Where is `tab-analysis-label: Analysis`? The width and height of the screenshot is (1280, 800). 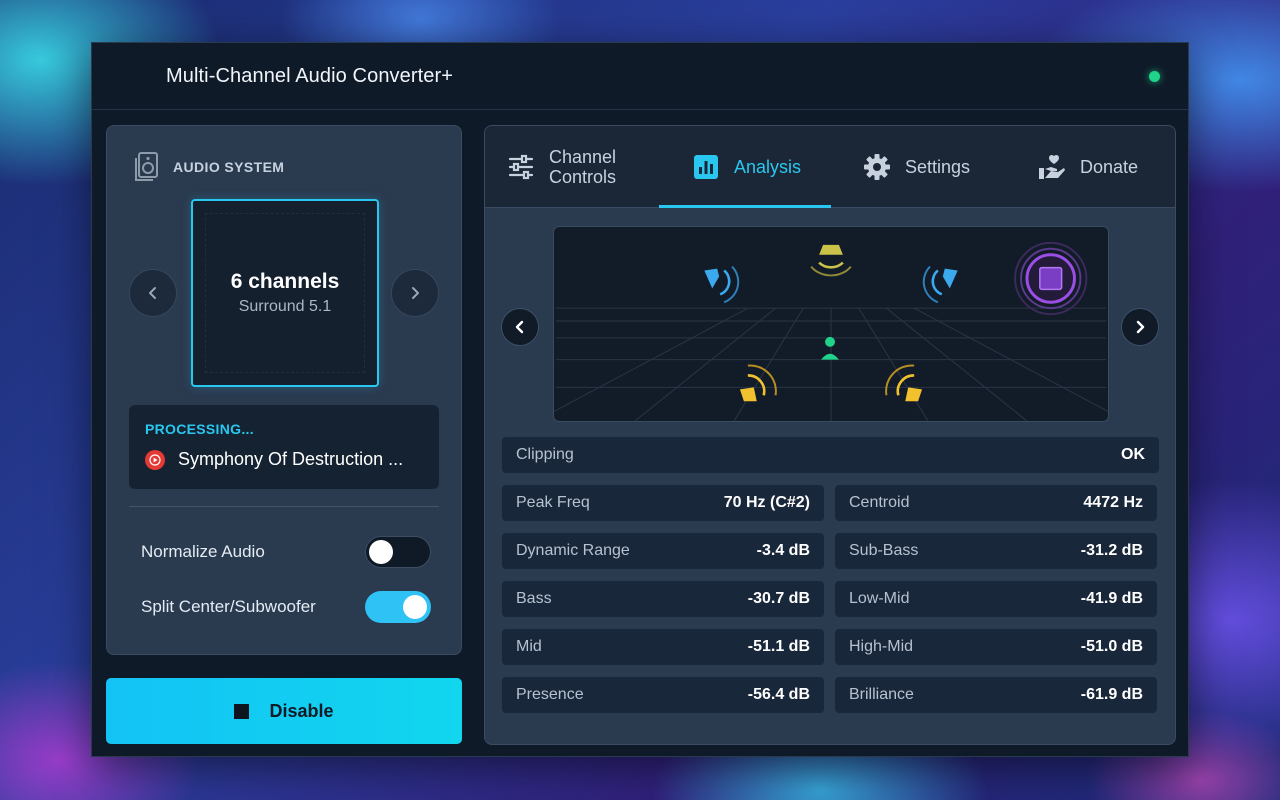 tab-analysis-label: Analysis is located at coordinates (768, 167).